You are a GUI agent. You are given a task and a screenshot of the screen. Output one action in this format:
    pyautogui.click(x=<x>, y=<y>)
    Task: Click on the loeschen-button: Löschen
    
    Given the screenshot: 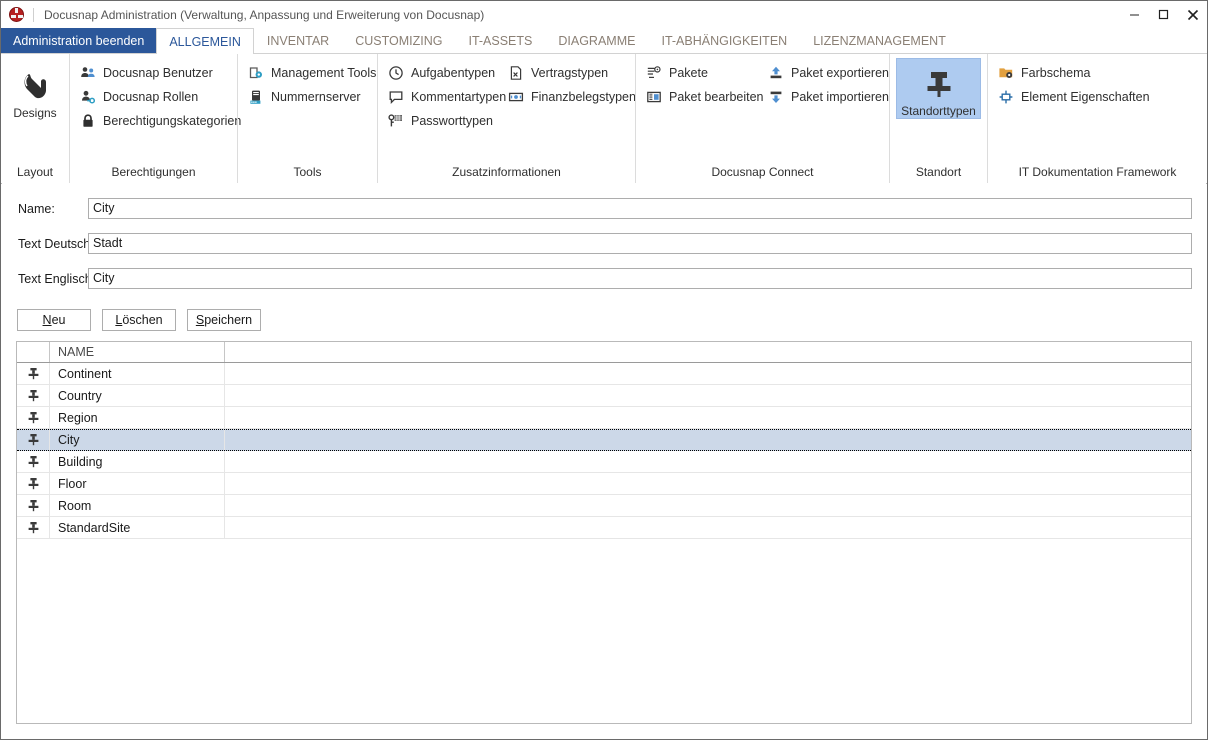 What is the action you would take?
    pyautogui.click(x=139, y=320)
    